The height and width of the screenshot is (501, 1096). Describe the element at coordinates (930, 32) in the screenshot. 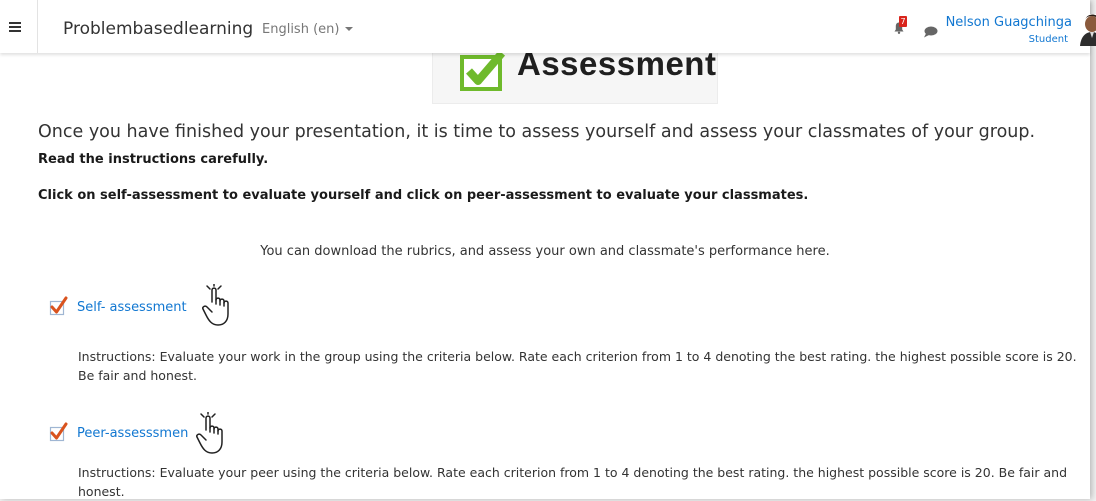

I see `chat-icon` at that location.